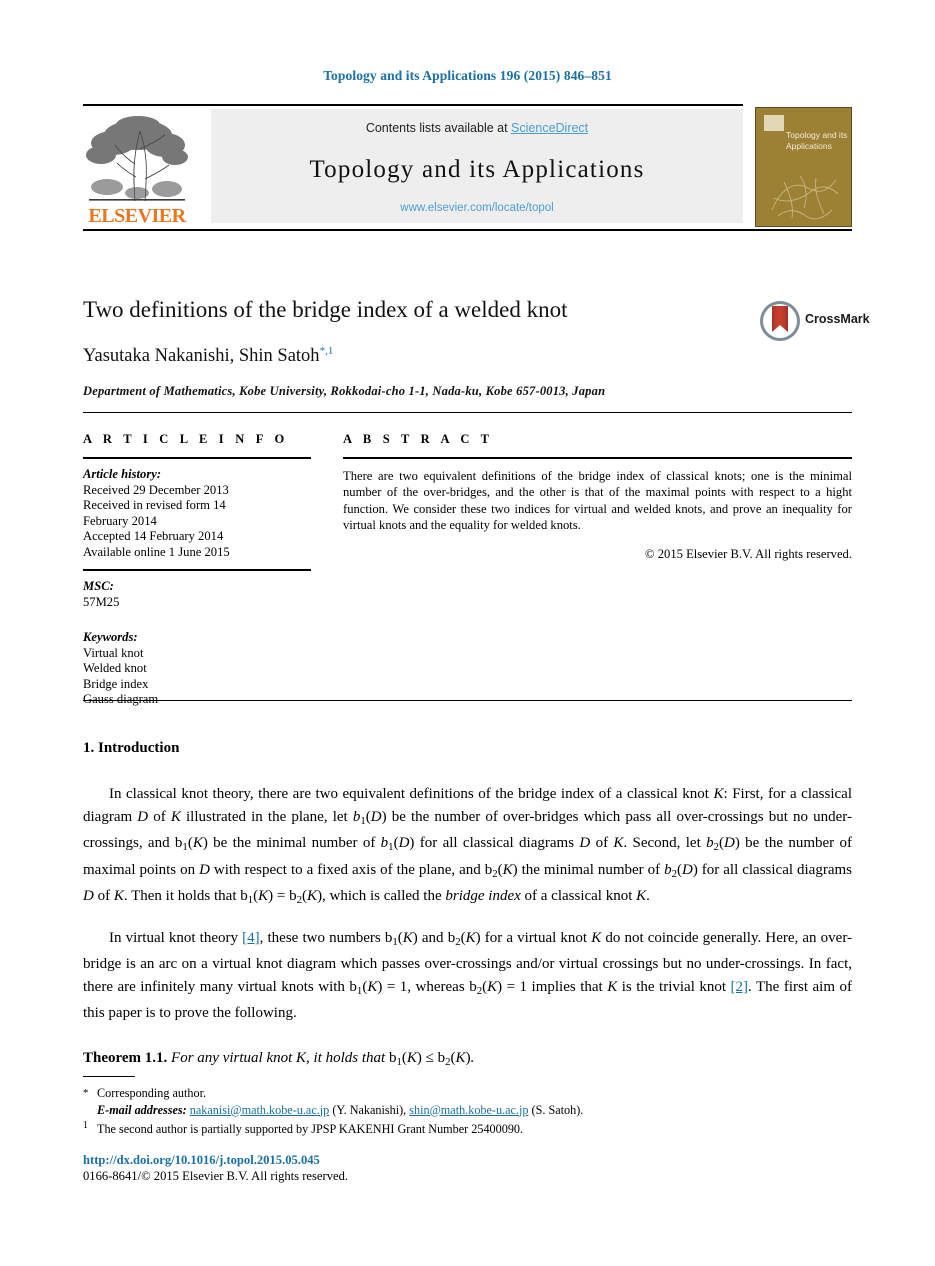 This screenshot has height=1266, width=935. What do you see at coordinates (197, 594) in the screenshot?
I see `msc-block: MSC: 57M25` at bounding box center [197, 594].